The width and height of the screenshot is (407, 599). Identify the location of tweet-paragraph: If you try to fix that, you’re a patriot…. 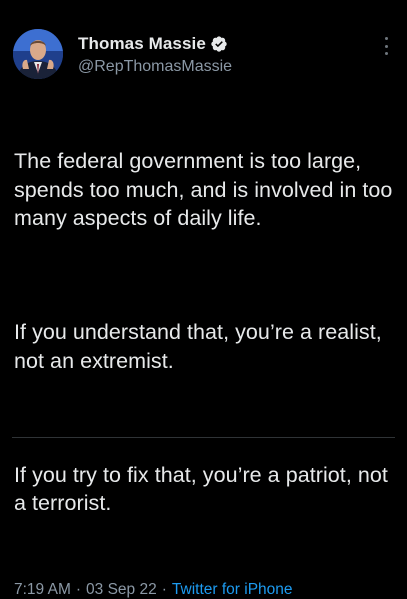
(204, 489).